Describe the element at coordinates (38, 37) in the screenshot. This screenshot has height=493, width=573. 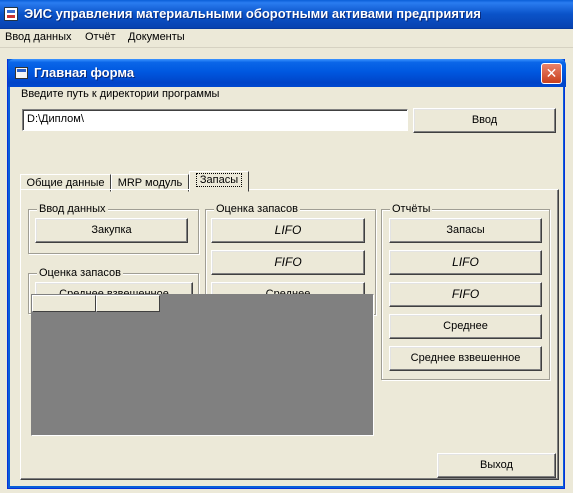
I see `menu-data-input: Ввод данных` at that location.